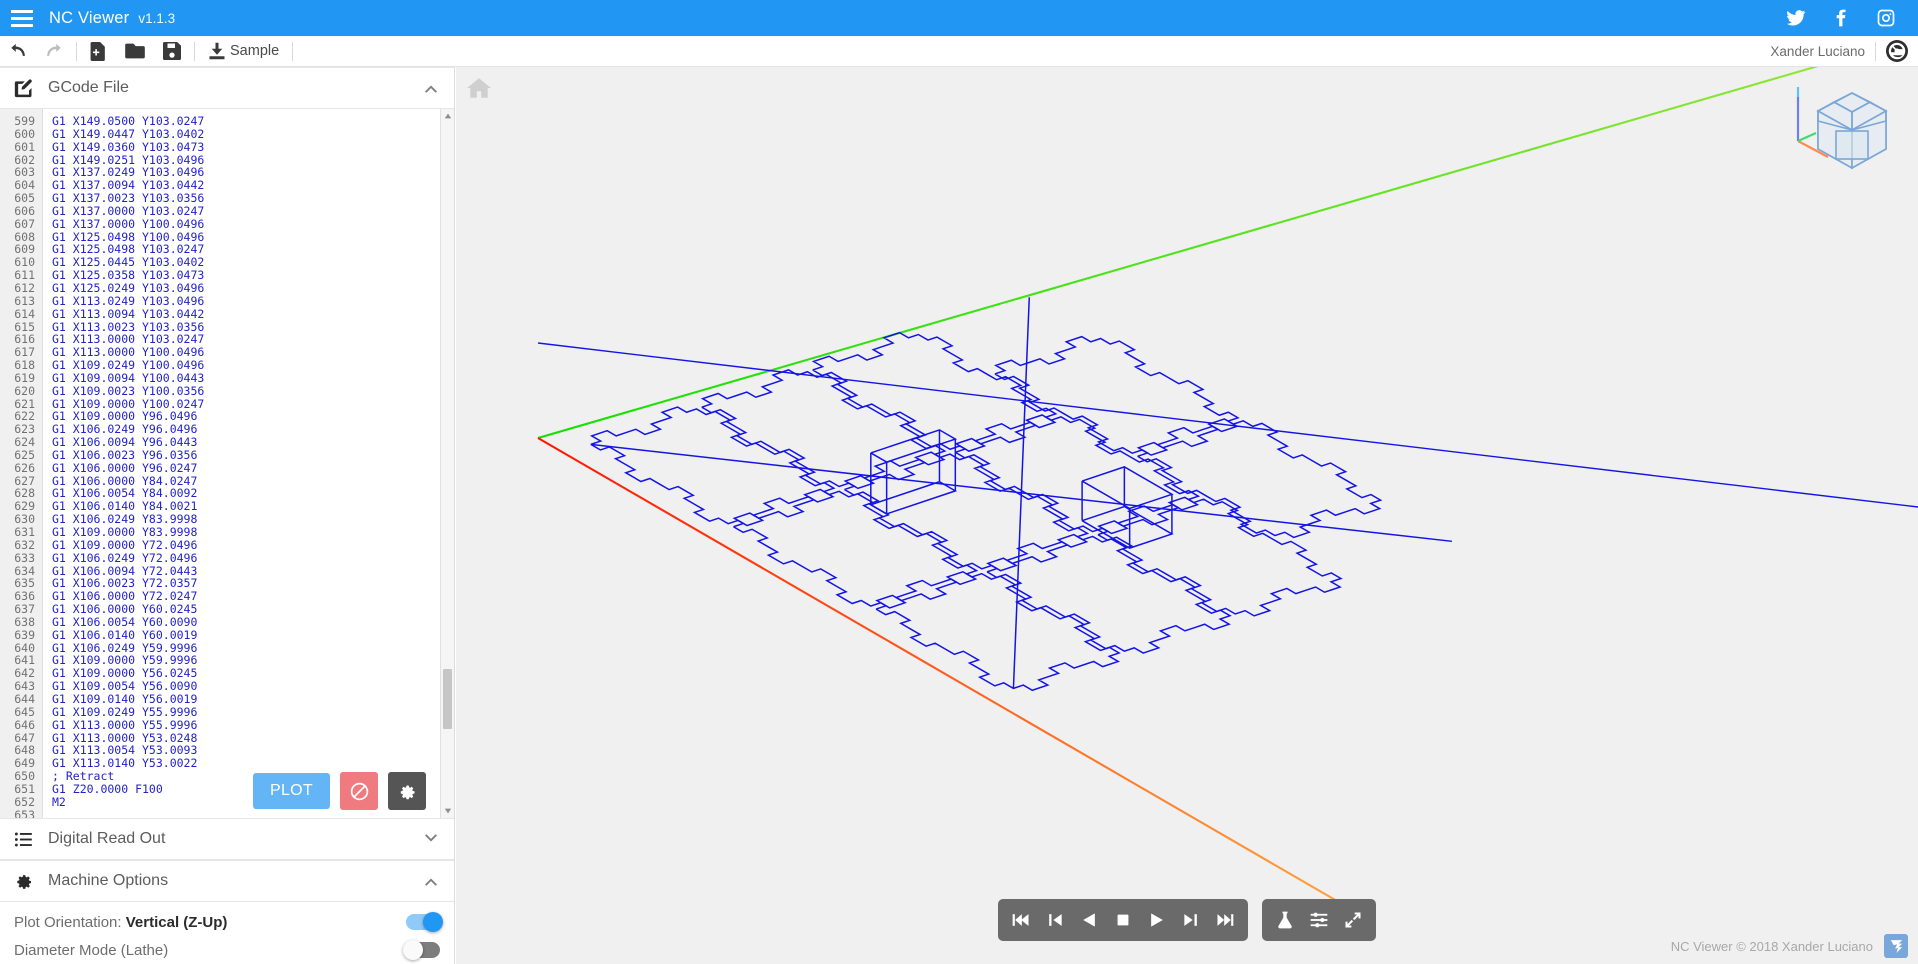 The width and height of the screenshot is (1918, 964). What do you see at coordinates (1875, 51) in the screenshot?
I see `user-divider` at bounding box center [1875, 51].